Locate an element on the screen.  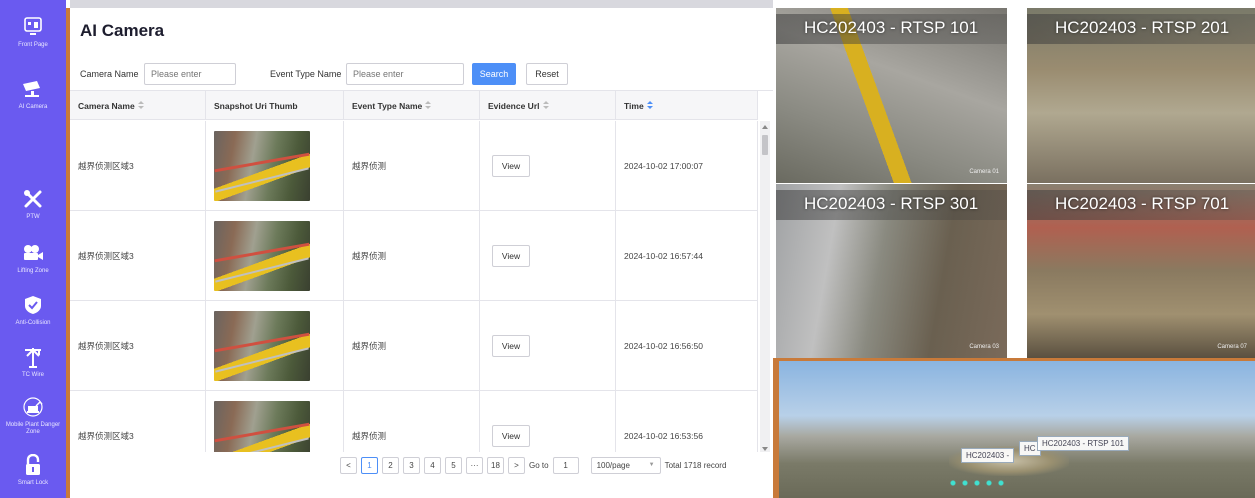
camera-title: HC202403 - RTSP 301 is located at coordinates (891, 203).